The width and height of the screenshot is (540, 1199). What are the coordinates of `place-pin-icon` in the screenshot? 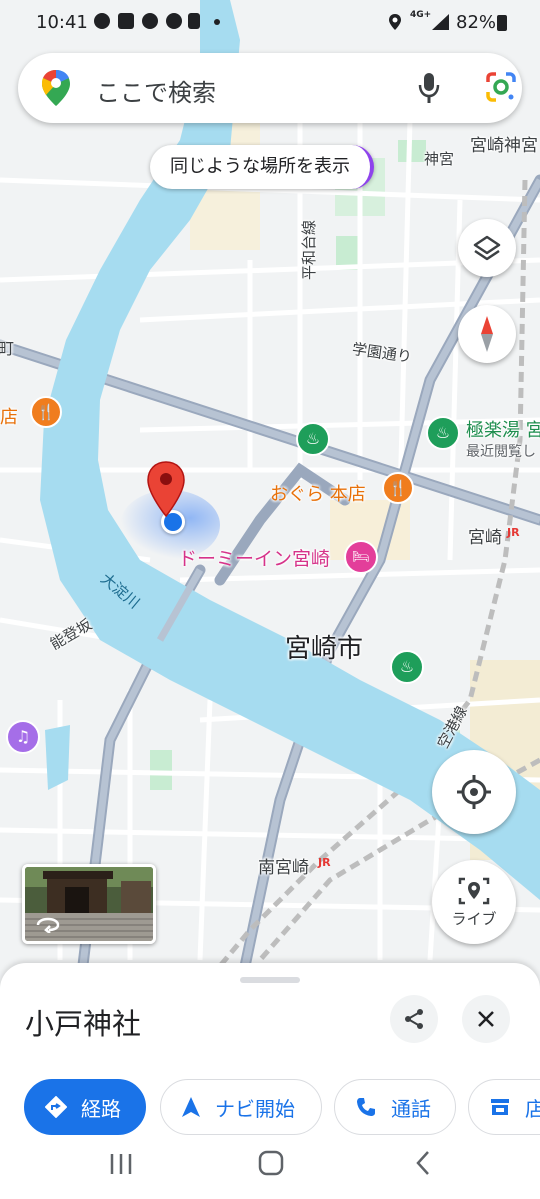 It's located at (166, 489).